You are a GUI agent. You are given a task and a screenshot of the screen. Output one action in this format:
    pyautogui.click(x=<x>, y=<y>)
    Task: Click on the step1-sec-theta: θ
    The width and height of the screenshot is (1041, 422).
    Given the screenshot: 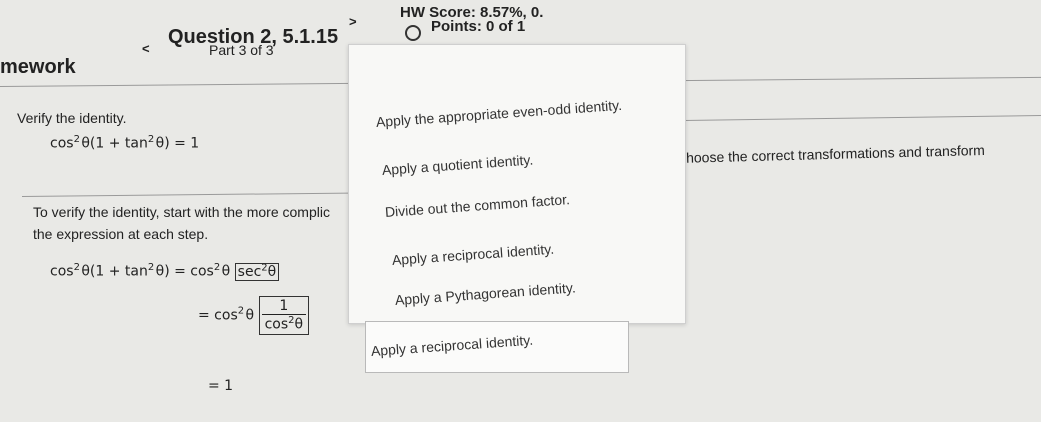 What is the action you would take?
    pyautogui.click(x=272, y=271)
    